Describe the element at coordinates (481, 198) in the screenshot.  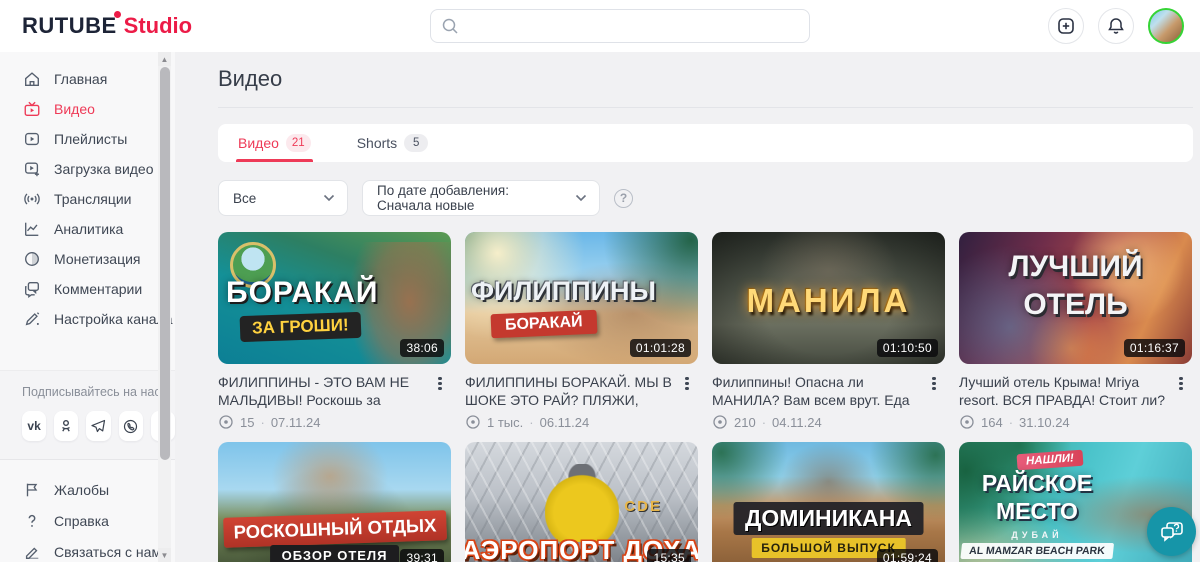
I see `sort-dropdown: По дате добавления: Сначала новые` at that location.